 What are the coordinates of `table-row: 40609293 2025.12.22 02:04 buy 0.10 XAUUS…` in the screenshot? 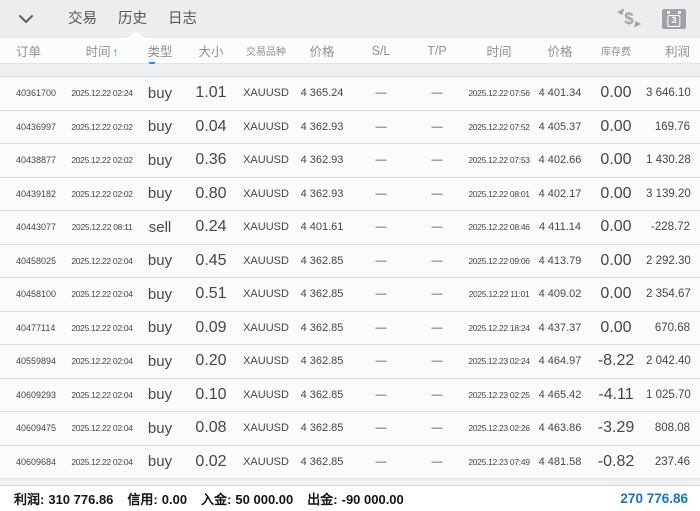 It's located at (350, 395).